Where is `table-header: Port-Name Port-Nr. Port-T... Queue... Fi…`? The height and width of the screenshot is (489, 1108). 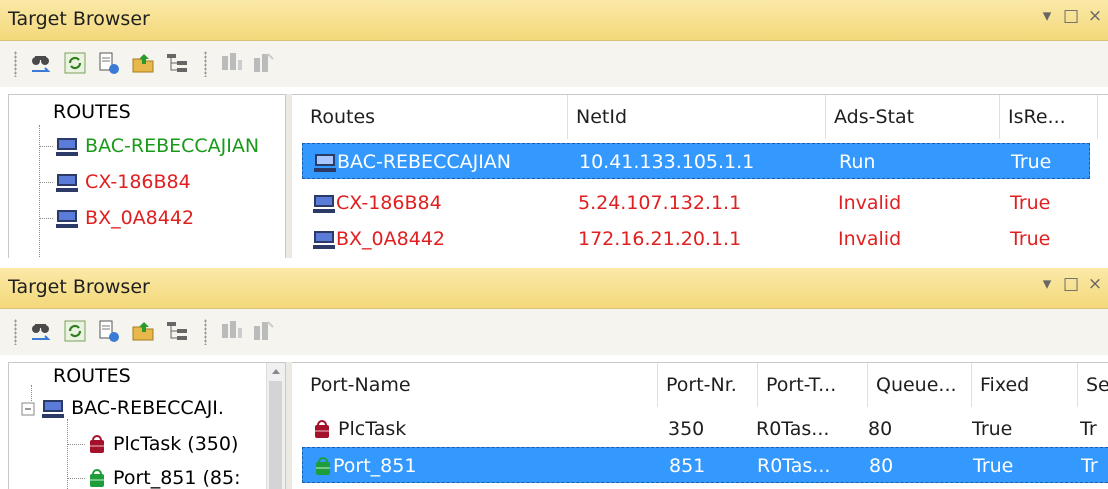
table-header: Port-Name Port-Nr. Port-T... Queue... Fi… is located at coordinates (700, 385).